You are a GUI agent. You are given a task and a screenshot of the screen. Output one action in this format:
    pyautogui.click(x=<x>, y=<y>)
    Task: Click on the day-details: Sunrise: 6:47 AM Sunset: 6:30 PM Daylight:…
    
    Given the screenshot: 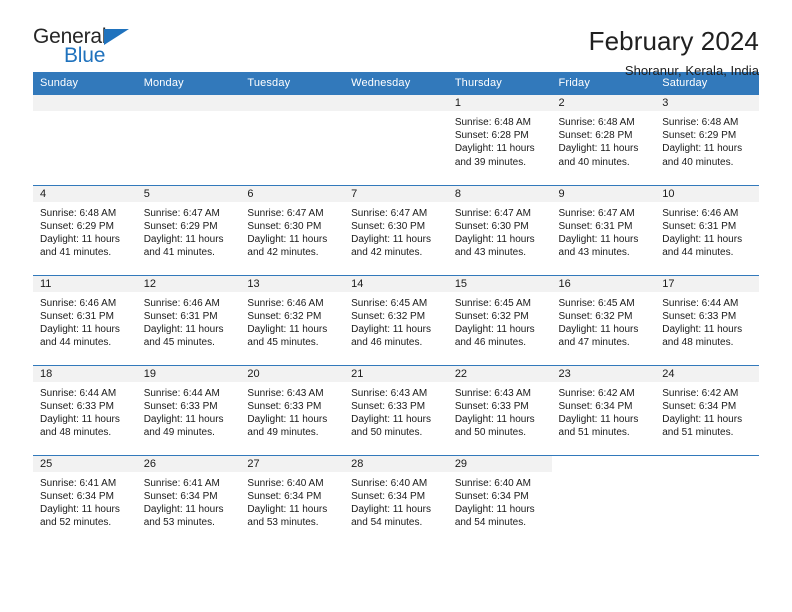 What is the action you would take?
    pyautogui.click(x=396, y=231)
    